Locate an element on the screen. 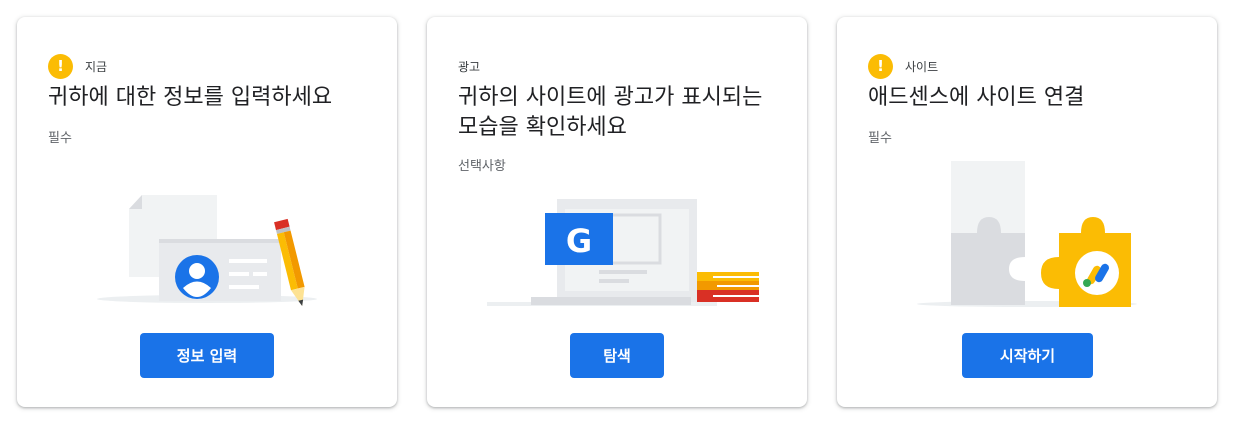 This screenshot has height=425, width=1234. card-eyebrow: ! 지금 is located at coordinates (77, 66).